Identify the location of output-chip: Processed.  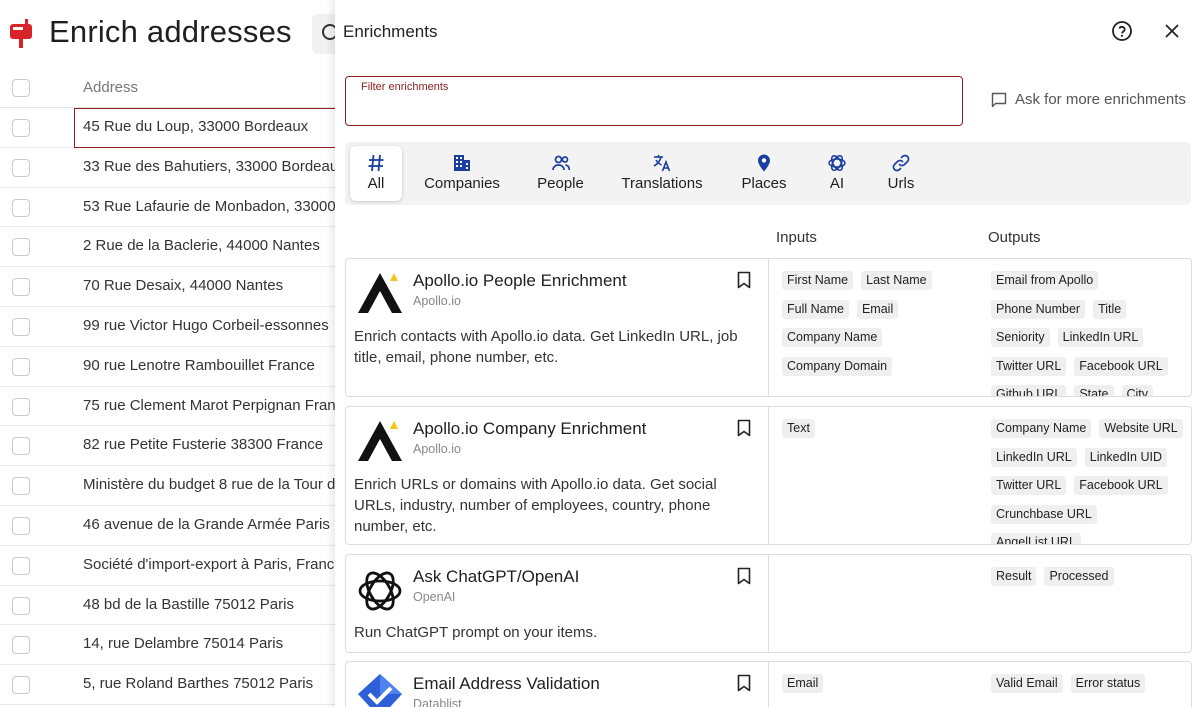
(1079, 576).